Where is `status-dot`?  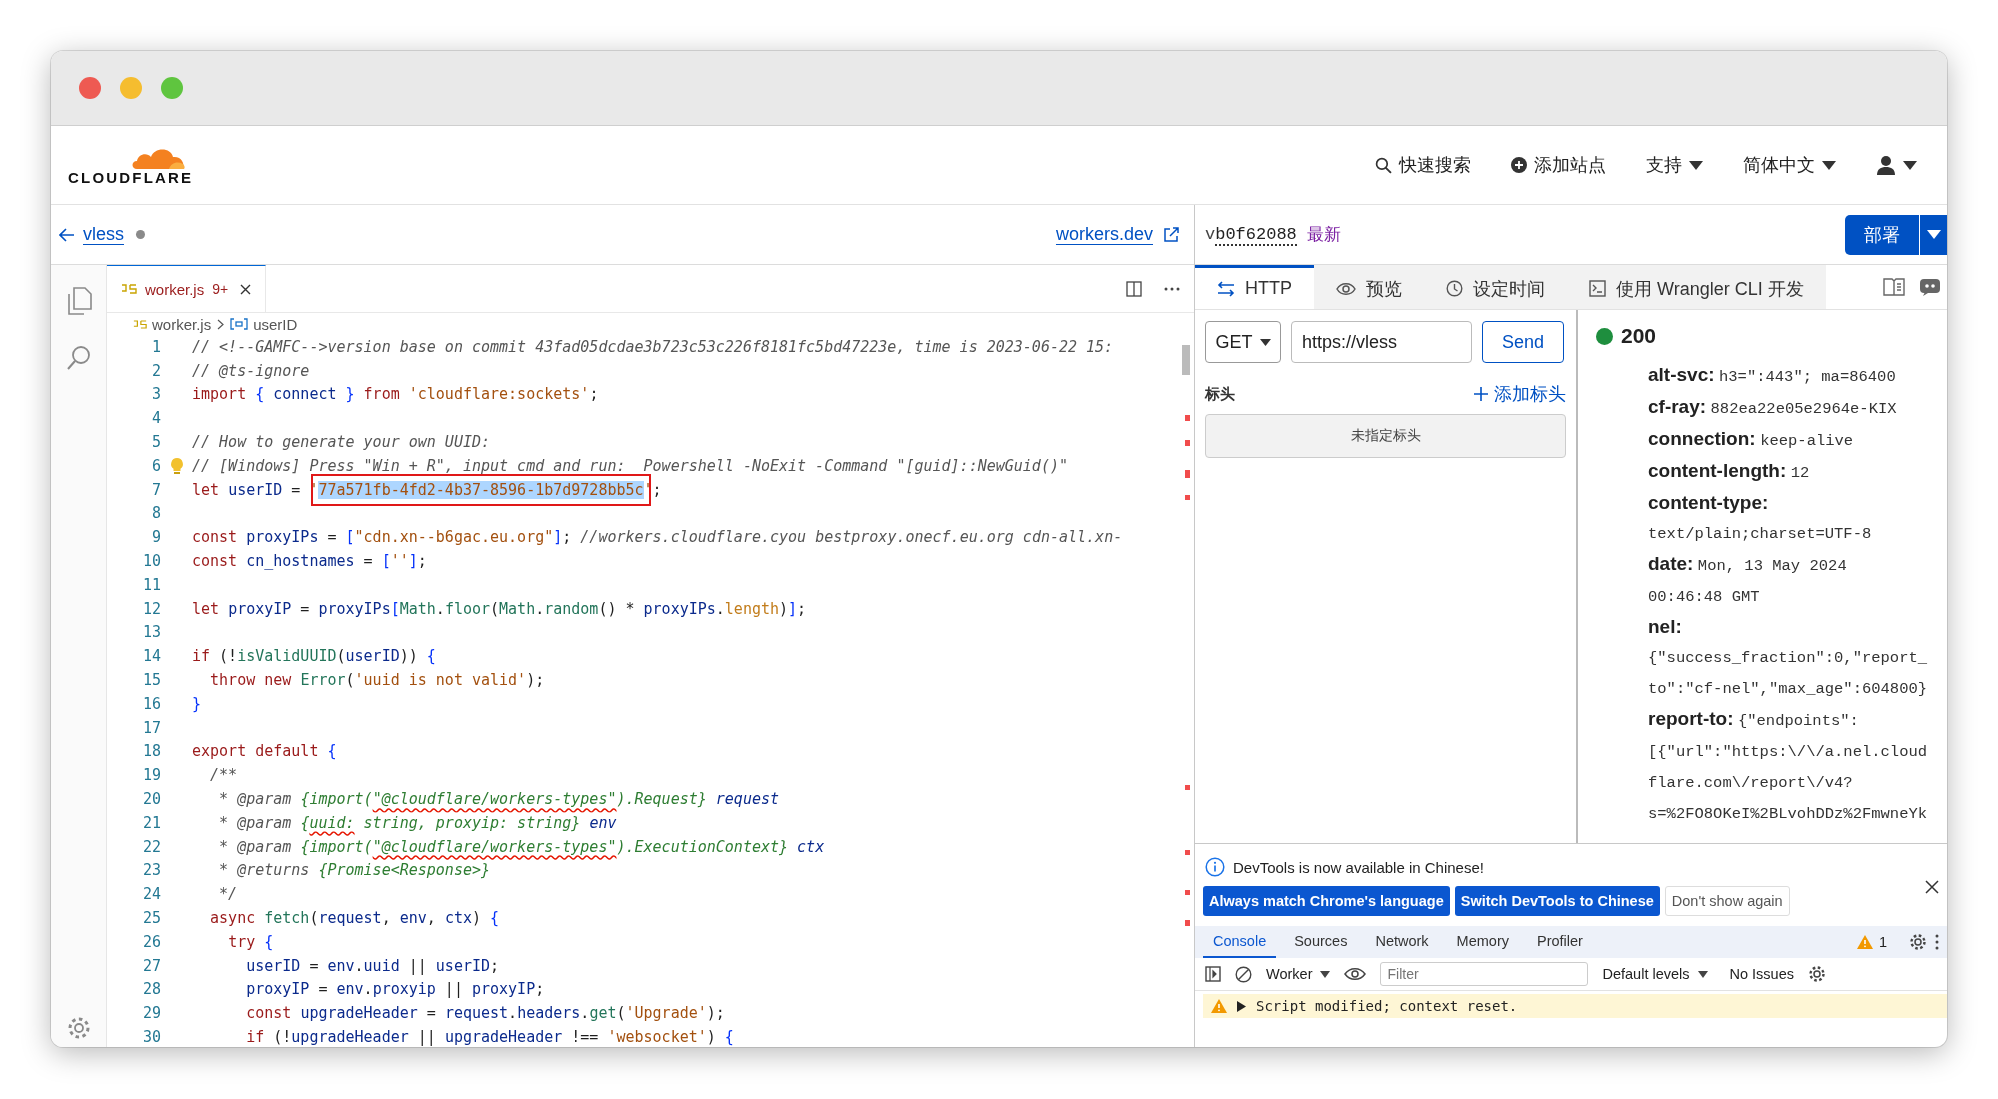 status-dot is located at coordinates (1604, 336).